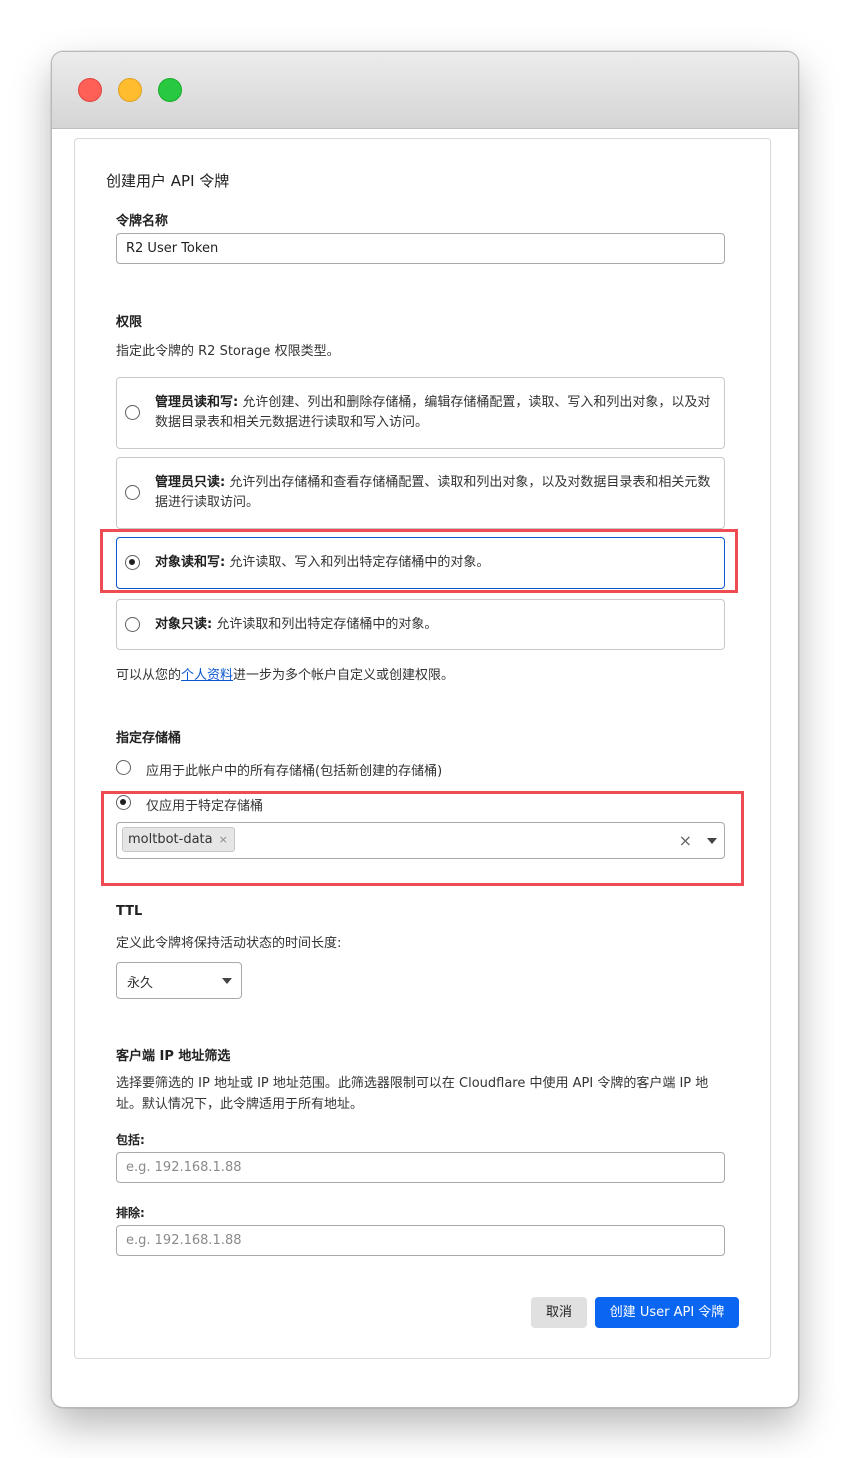 This screenshot has width=849, height=1458. Describe the element at coordinates (420, 248) in the screenshot. I see `token-name-input: R2 User Token` at that location.